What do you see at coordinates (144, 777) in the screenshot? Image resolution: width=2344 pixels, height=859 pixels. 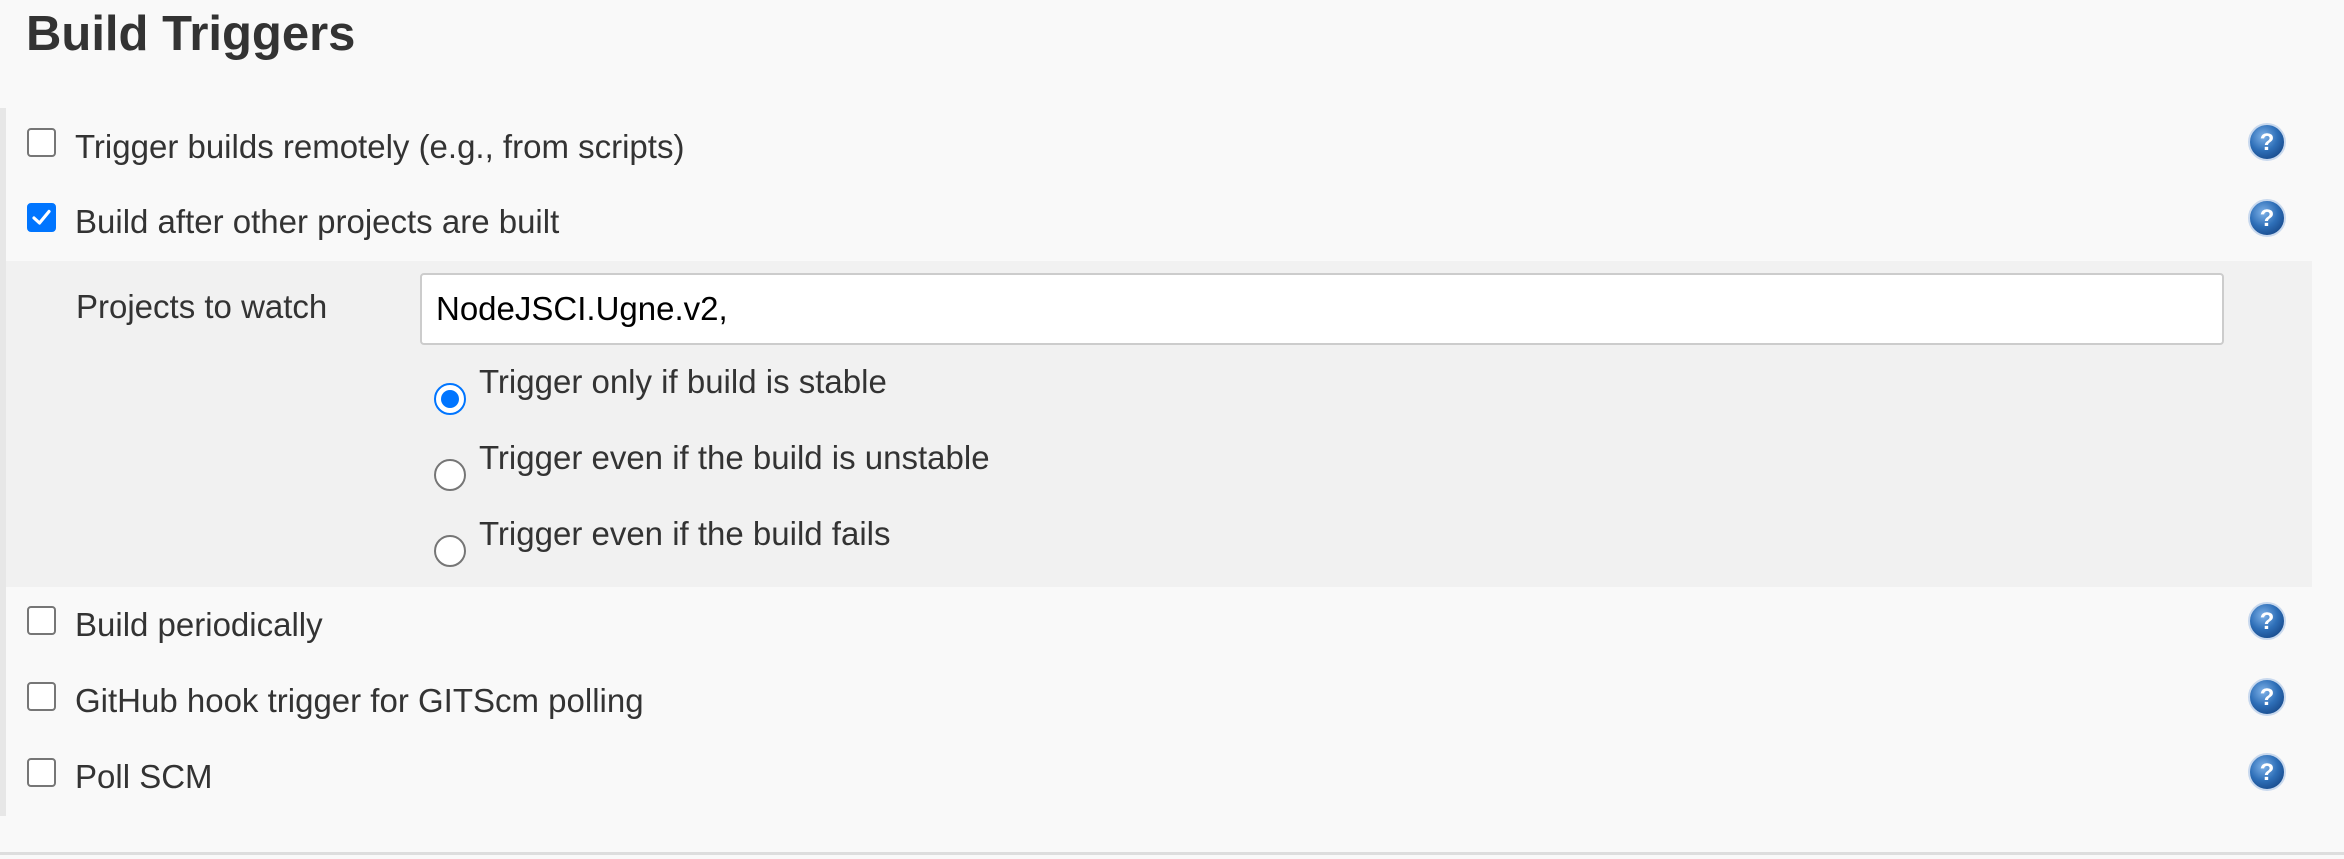 I see `trigger-poll-scm-label: Poll SCM` at bounding box center [144, 777].